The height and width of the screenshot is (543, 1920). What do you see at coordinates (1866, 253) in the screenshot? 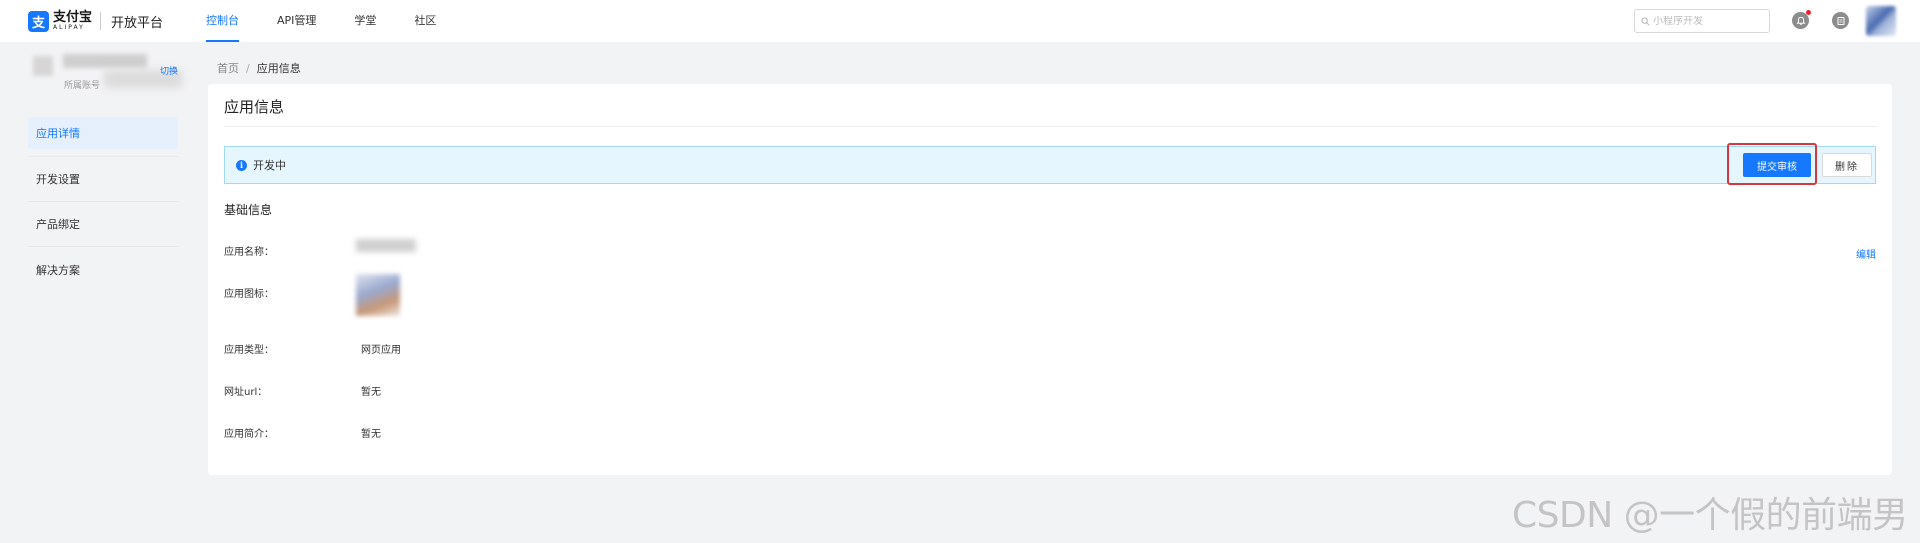
I see `edit-link: 编辑` at bounding box center [1866, 253].